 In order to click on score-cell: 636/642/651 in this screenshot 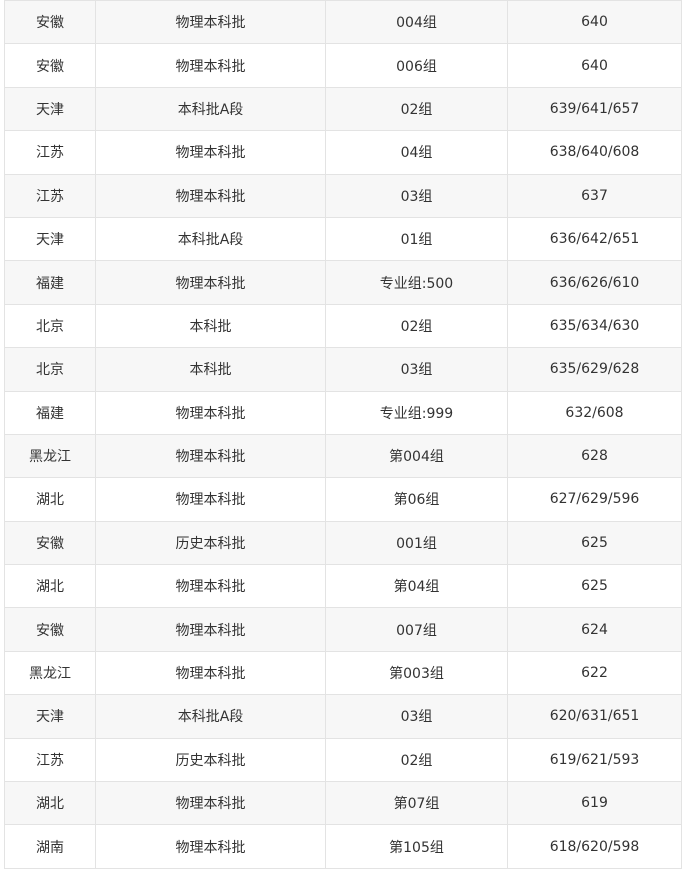, I will do `click(594, 239)`.